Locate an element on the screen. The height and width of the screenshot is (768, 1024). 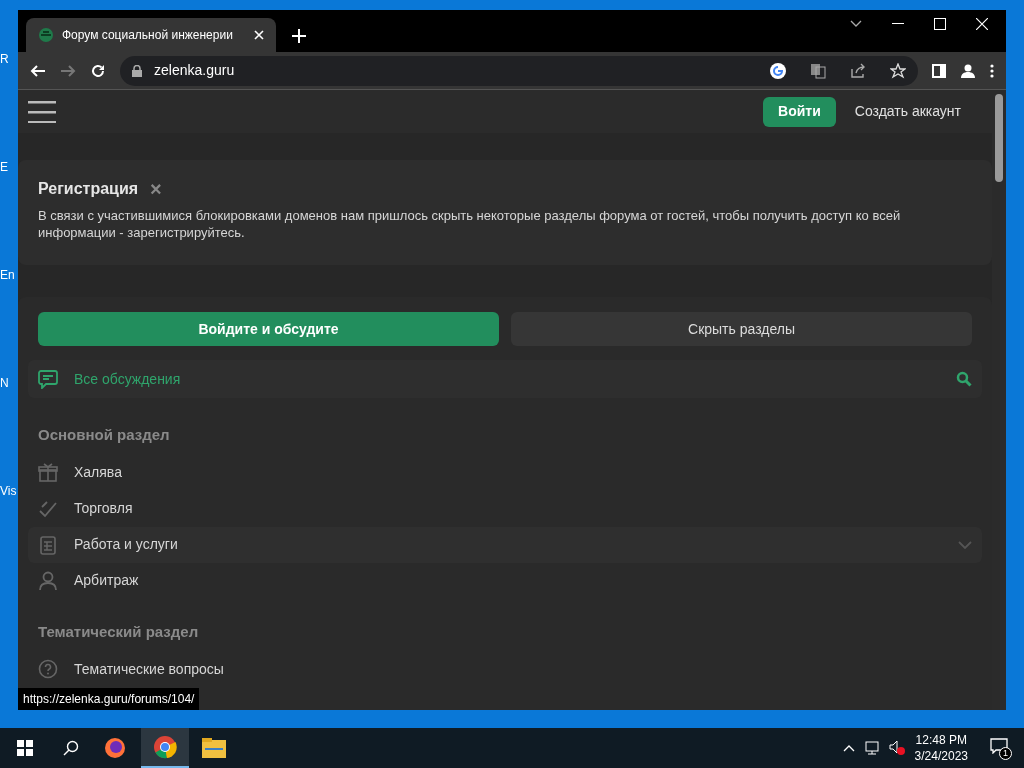
notification-center-button: 1 is located at coordinates (1000, 748).